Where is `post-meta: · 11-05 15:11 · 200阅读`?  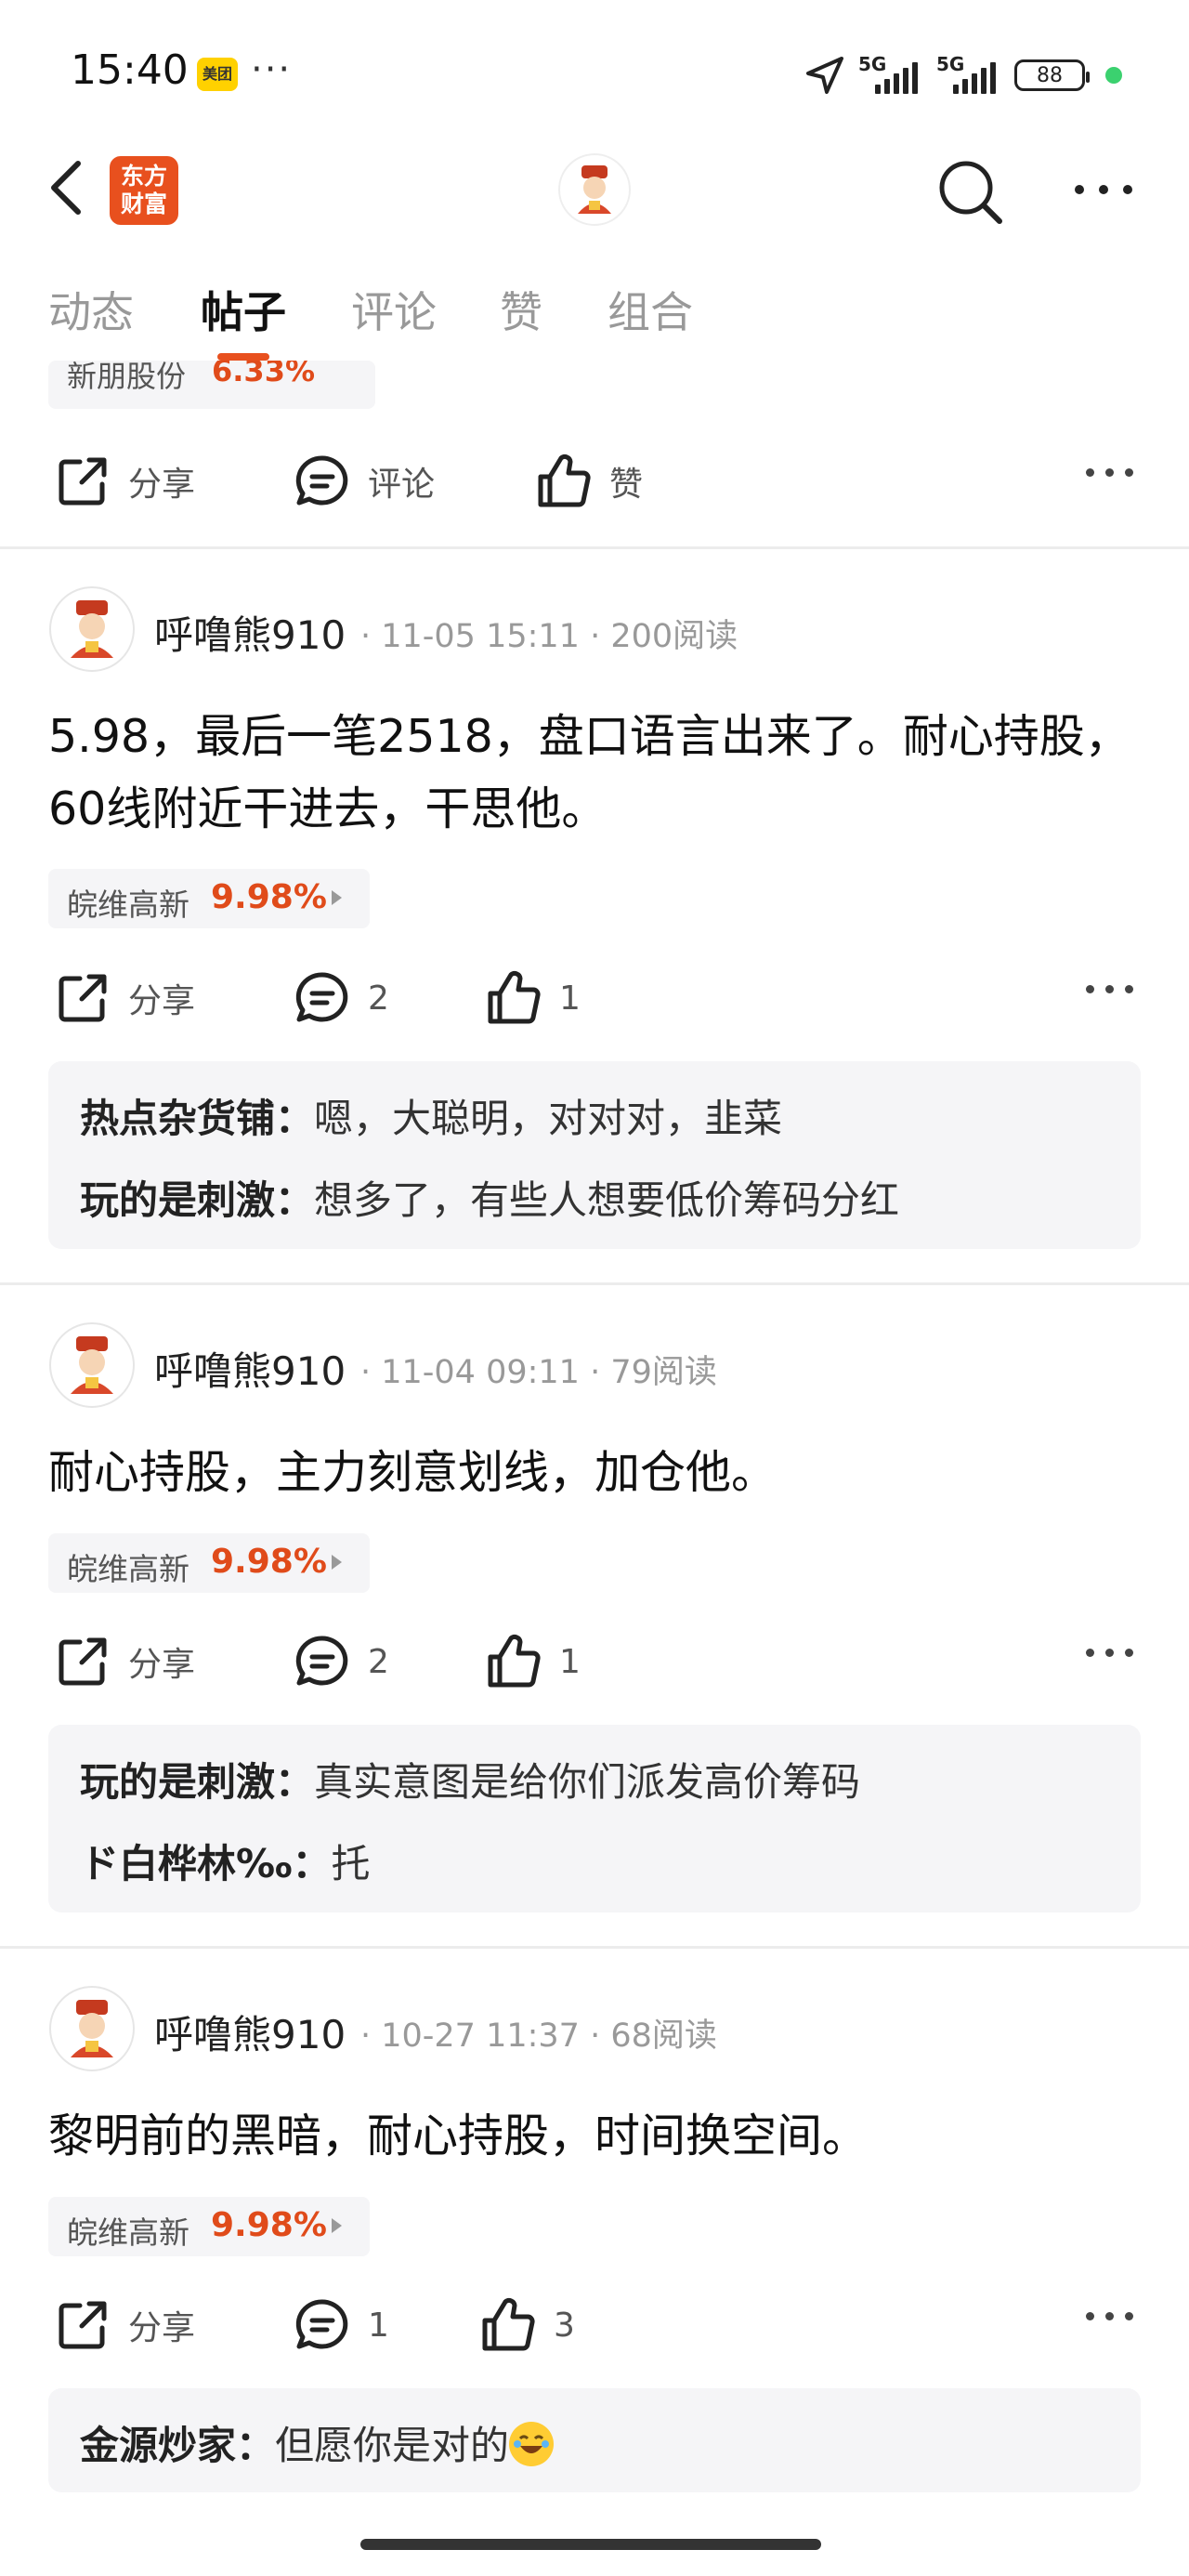
post-meta: · 11-05 15:11 · 200阅读 is located at coordinates (549, 636).